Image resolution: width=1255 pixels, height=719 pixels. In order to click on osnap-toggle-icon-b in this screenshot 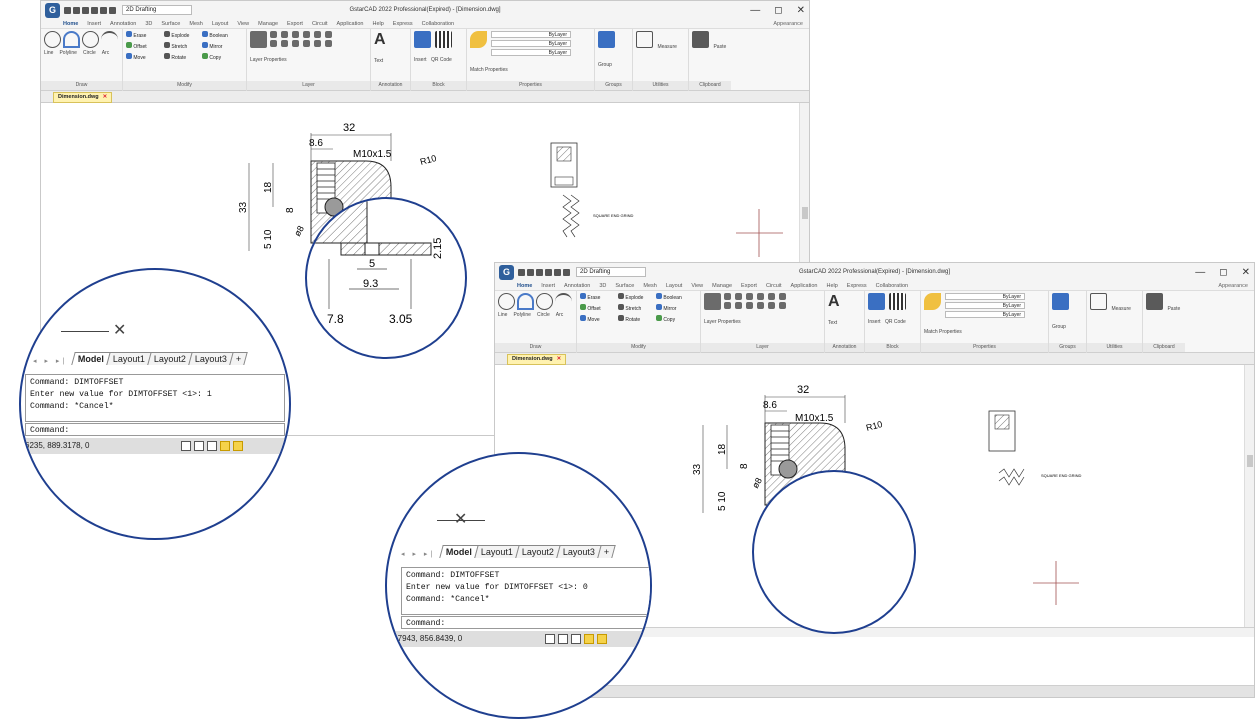, I will do `click(602, 639)`.